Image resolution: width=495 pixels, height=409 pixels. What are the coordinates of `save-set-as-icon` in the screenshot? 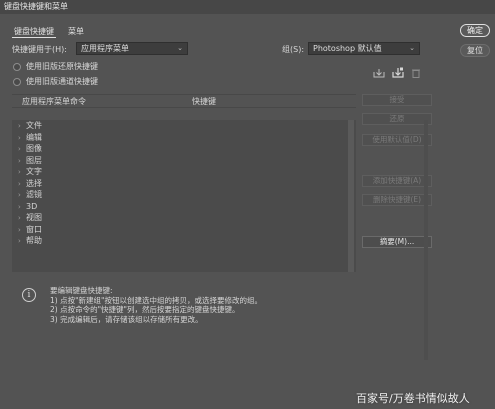 It's located at (398, 72).